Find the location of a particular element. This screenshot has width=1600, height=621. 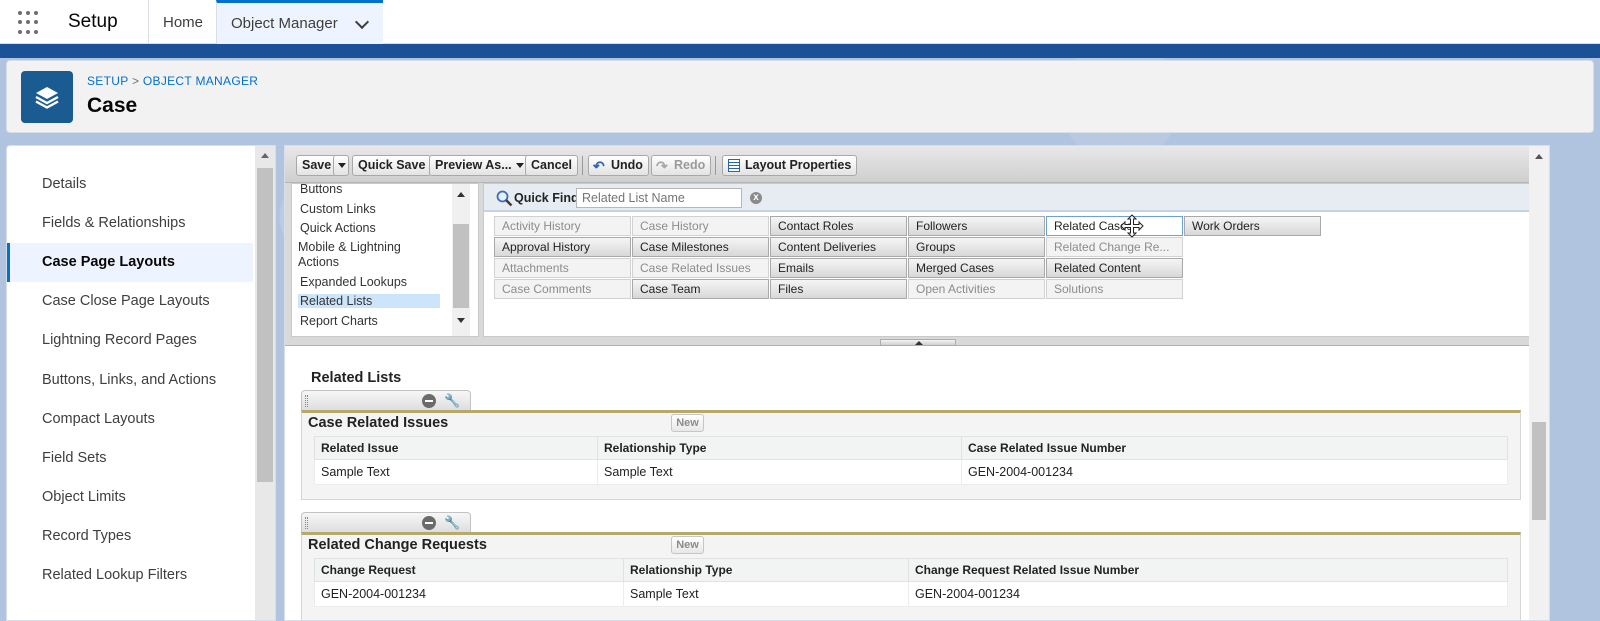

palette-item: Case Comments is located at coordinates (562, 289).